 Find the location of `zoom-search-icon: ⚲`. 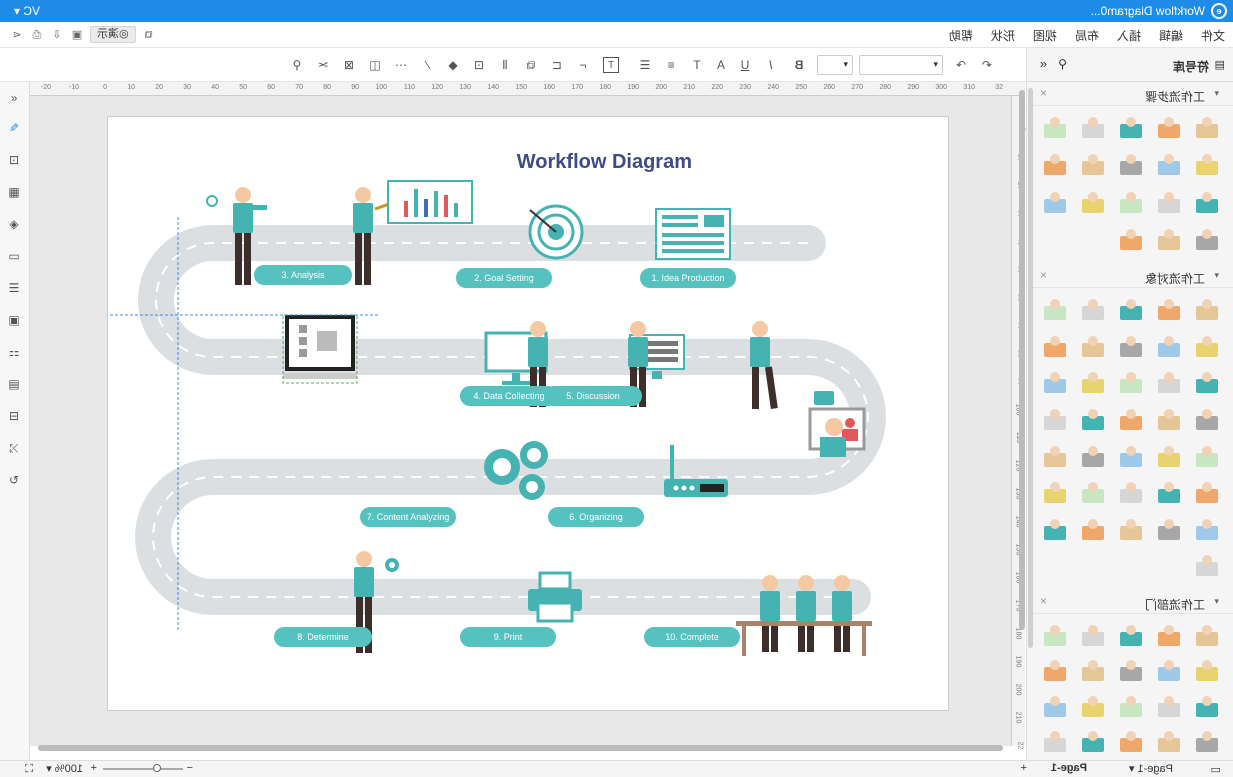

zoom-search-icon: ⚲ is located at coordinates (297, 65).